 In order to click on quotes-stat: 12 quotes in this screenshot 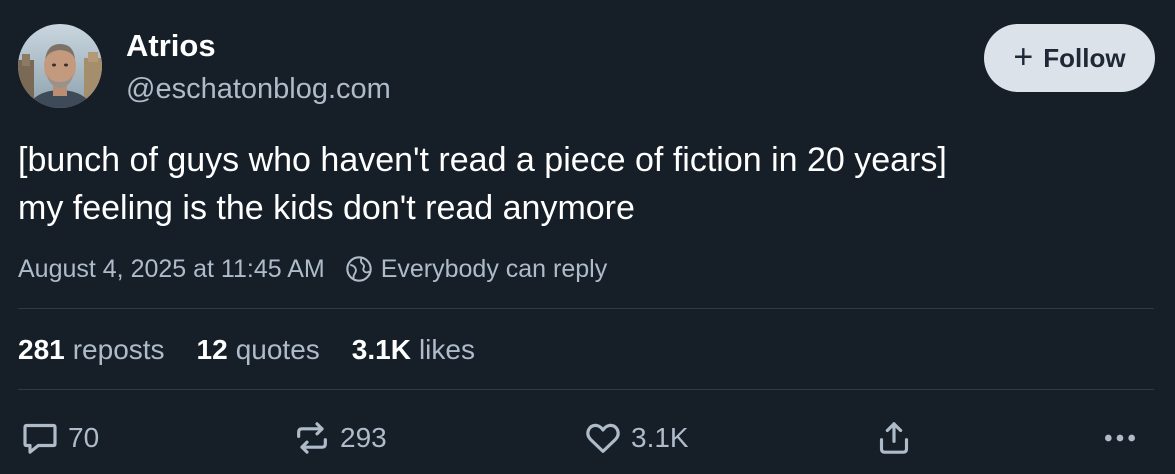, I will do `click(258, 350)`.